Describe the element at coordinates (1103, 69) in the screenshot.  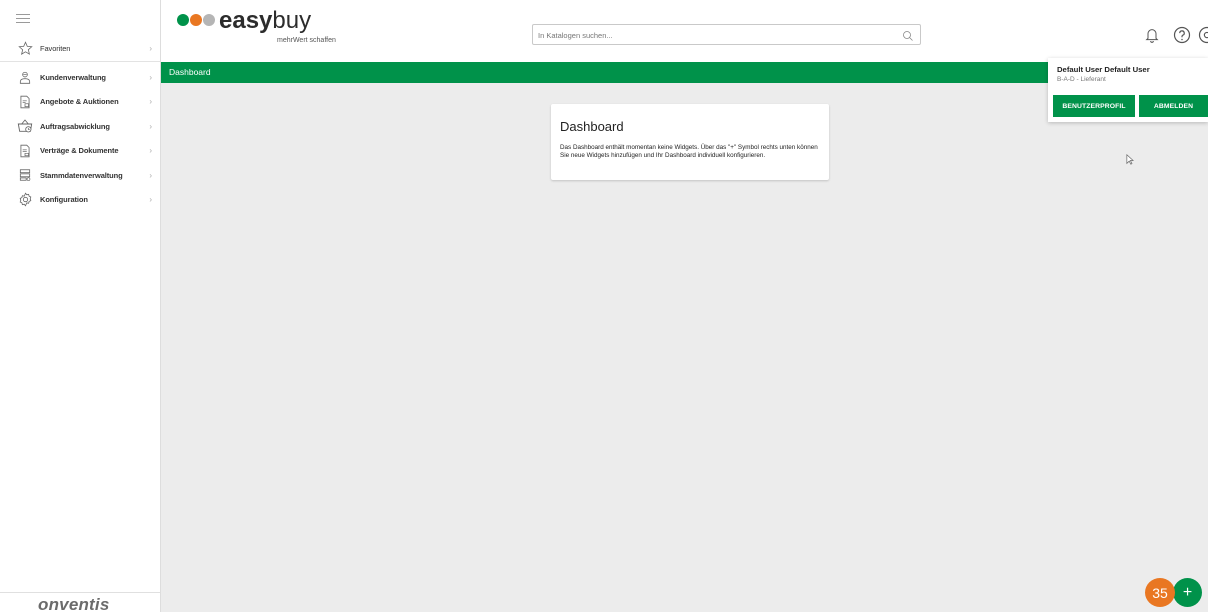
I see `user-name: Default User Default User` at that location.